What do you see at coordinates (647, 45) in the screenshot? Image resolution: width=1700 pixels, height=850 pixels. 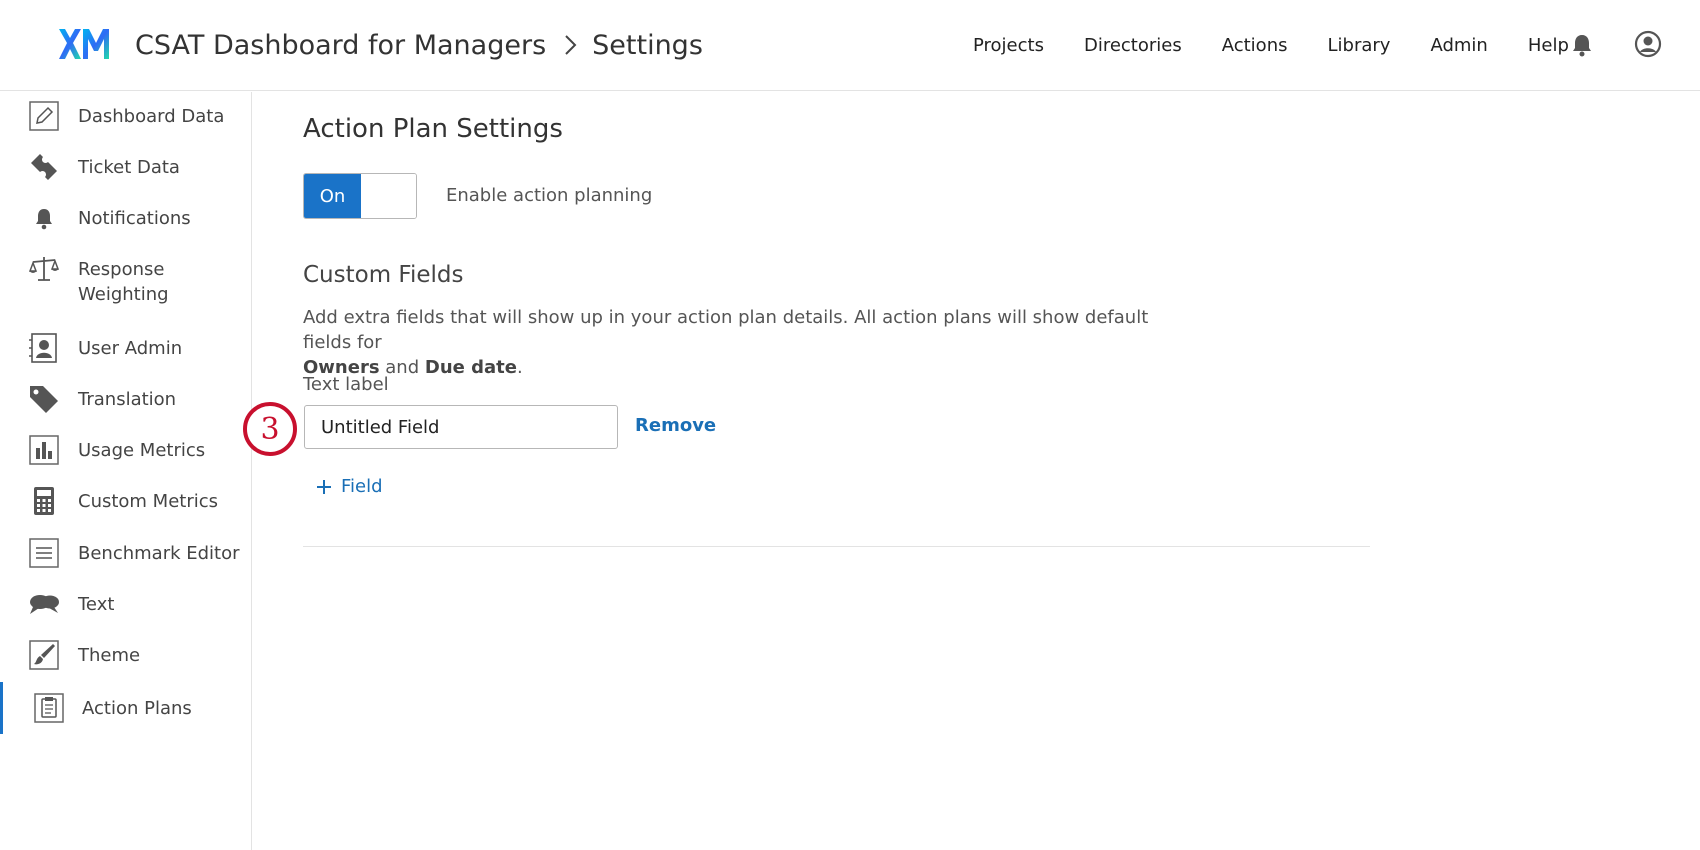 I see `breadcrumb-current-page: Settings` at bounding box center [647, 45].